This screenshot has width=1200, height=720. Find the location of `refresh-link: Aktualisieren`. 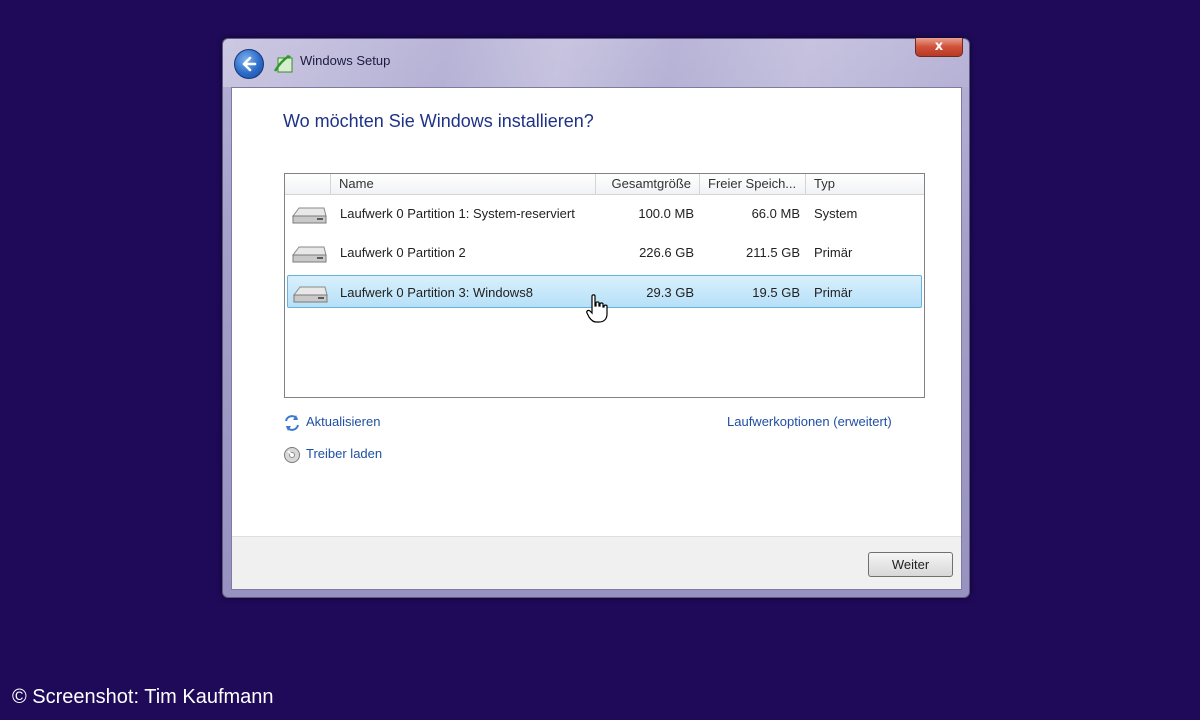

refresh-link: Aktualisieren is located at coordinates (343, 421).